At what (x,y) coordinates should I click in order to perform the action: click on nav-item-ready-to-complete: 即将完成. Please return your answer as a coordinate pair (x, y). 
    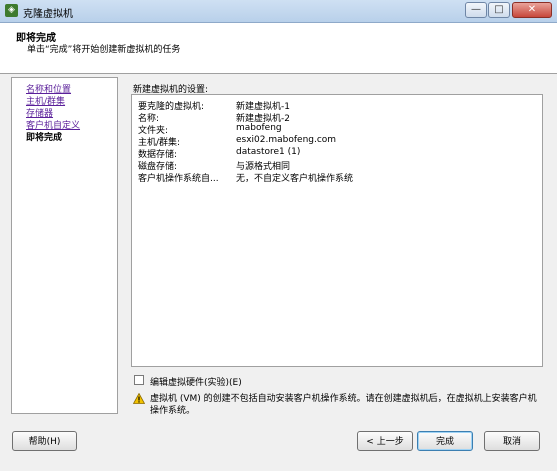
    Looking at the image, I should click on (44, 138).